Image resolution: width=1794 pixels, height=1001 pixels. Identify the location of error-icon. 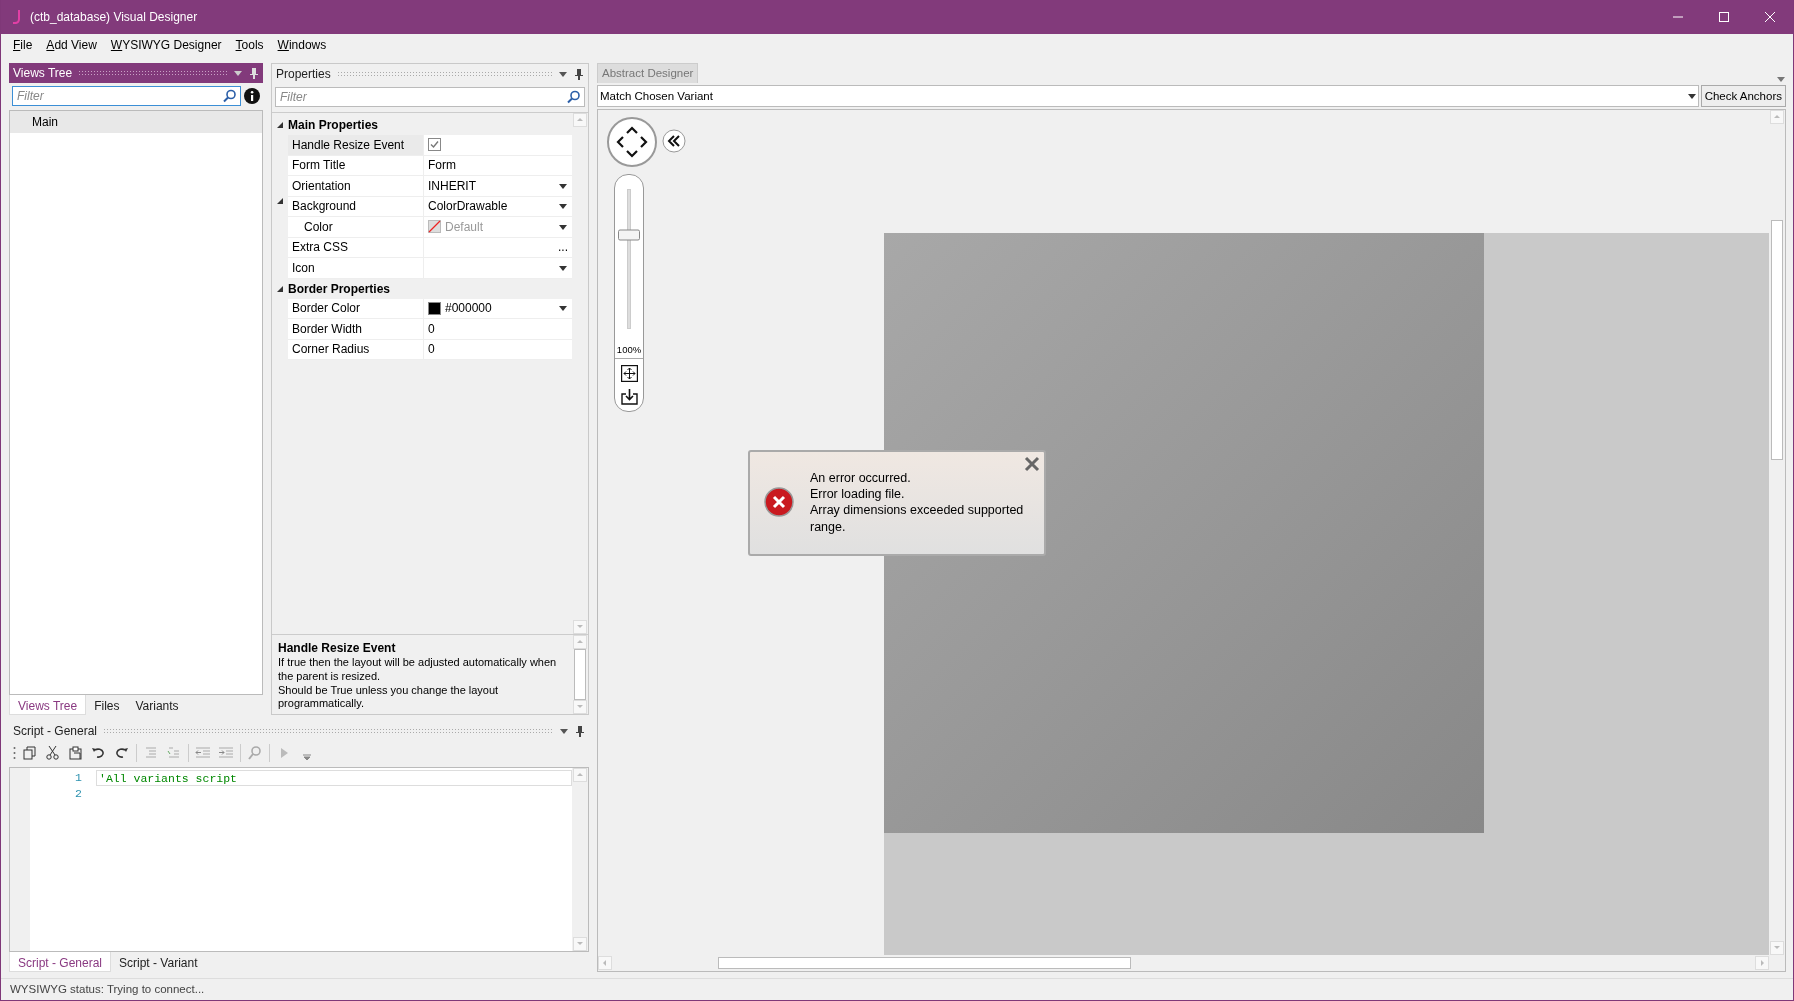
(779, 502).